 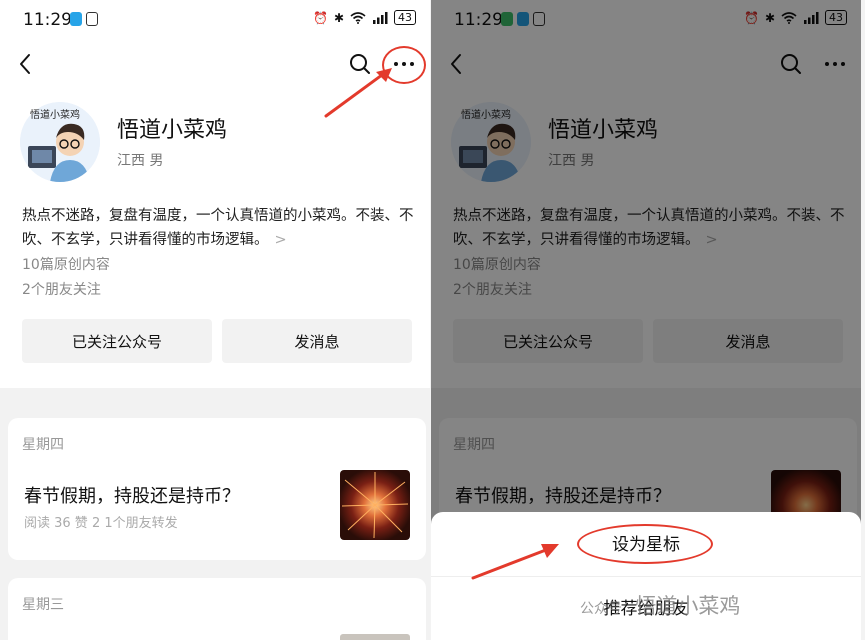 What do you see at coordinates (66, 264) in the screenshot?
I see `original-count: 10篇原创内容` at bounding box center [66, 264].